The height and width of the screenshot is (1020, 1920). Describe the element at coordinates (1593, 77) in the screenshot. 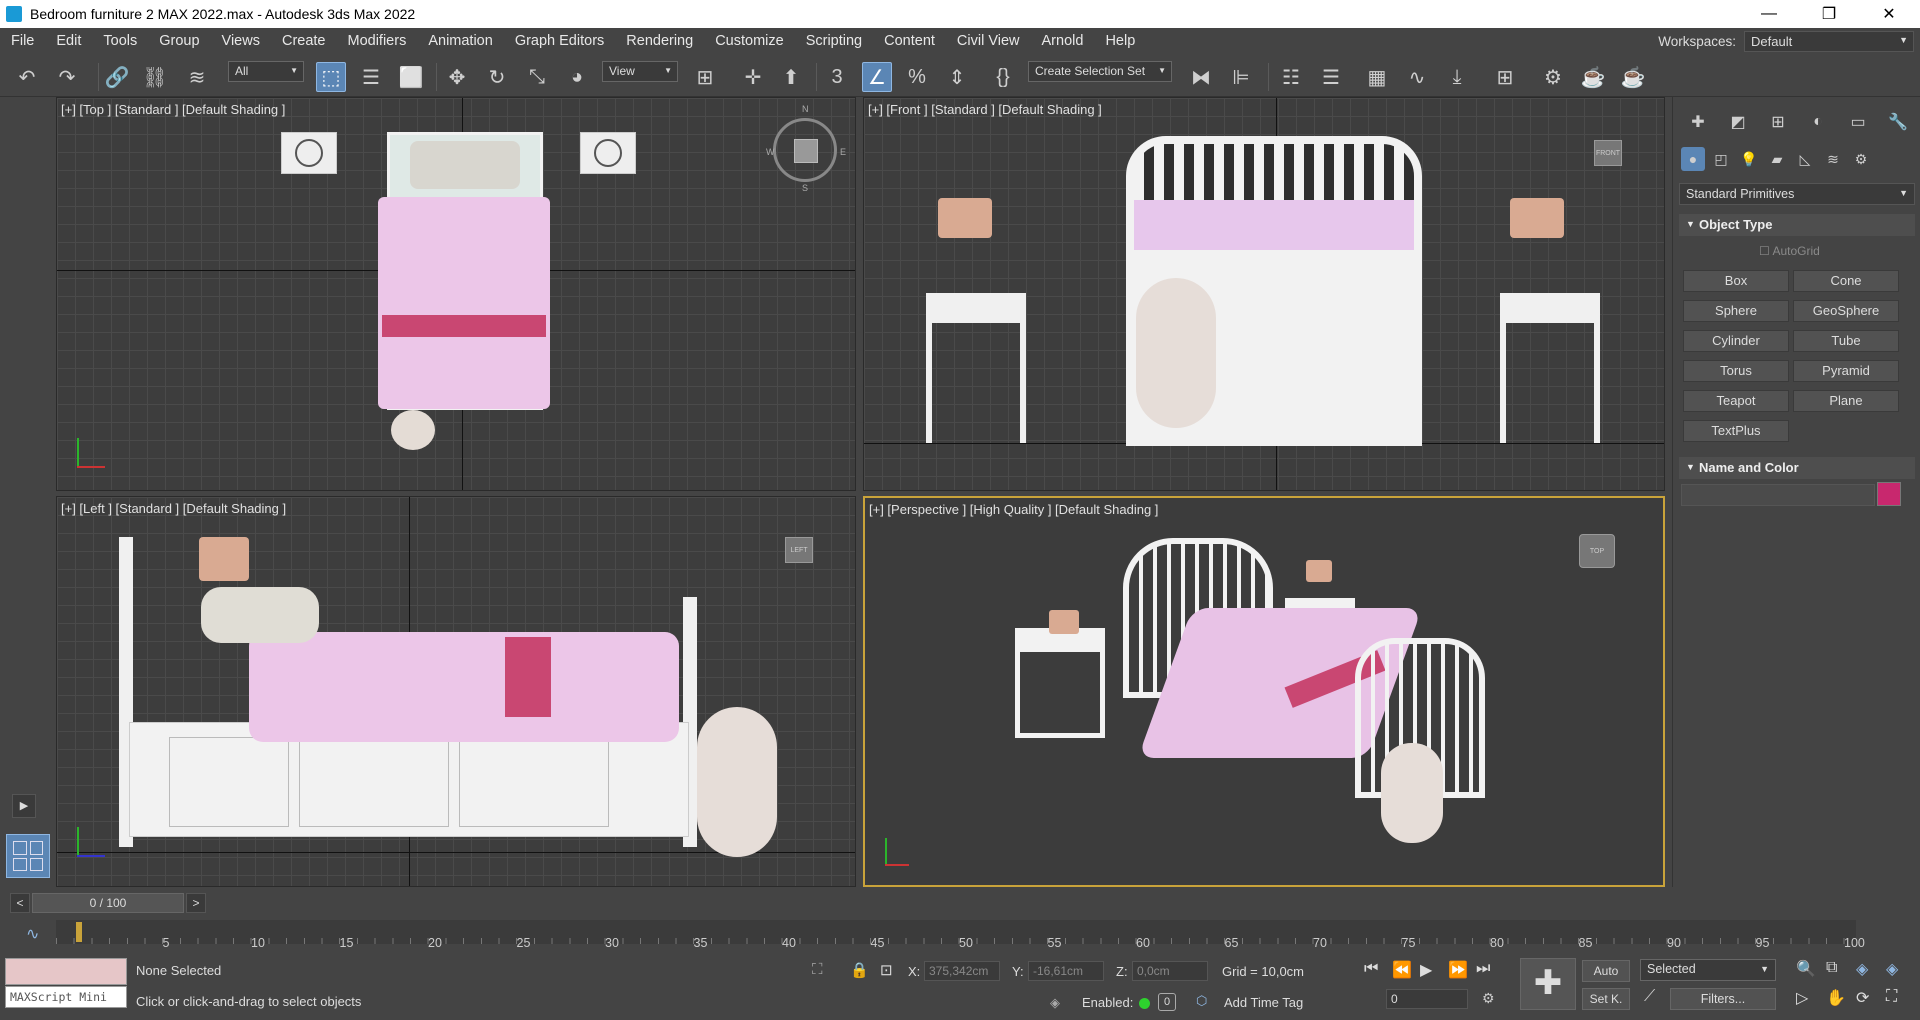

I see `rendered-frame-window-icon: ☕` at that location.